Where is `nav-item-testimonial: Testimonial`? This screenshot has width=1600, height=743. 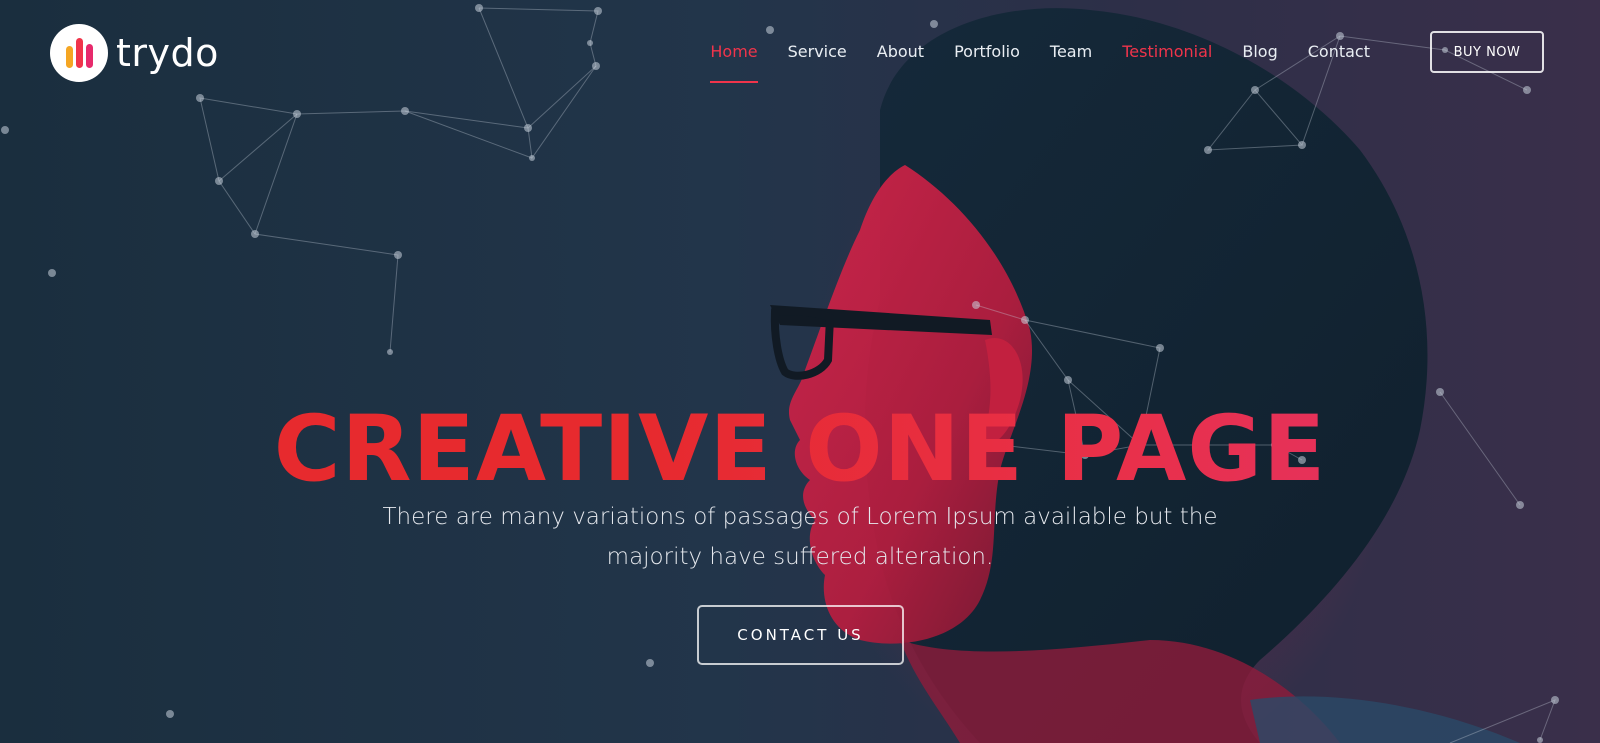 nav-item-testimonial: Testimonial is located at coordinates (1167, 62).